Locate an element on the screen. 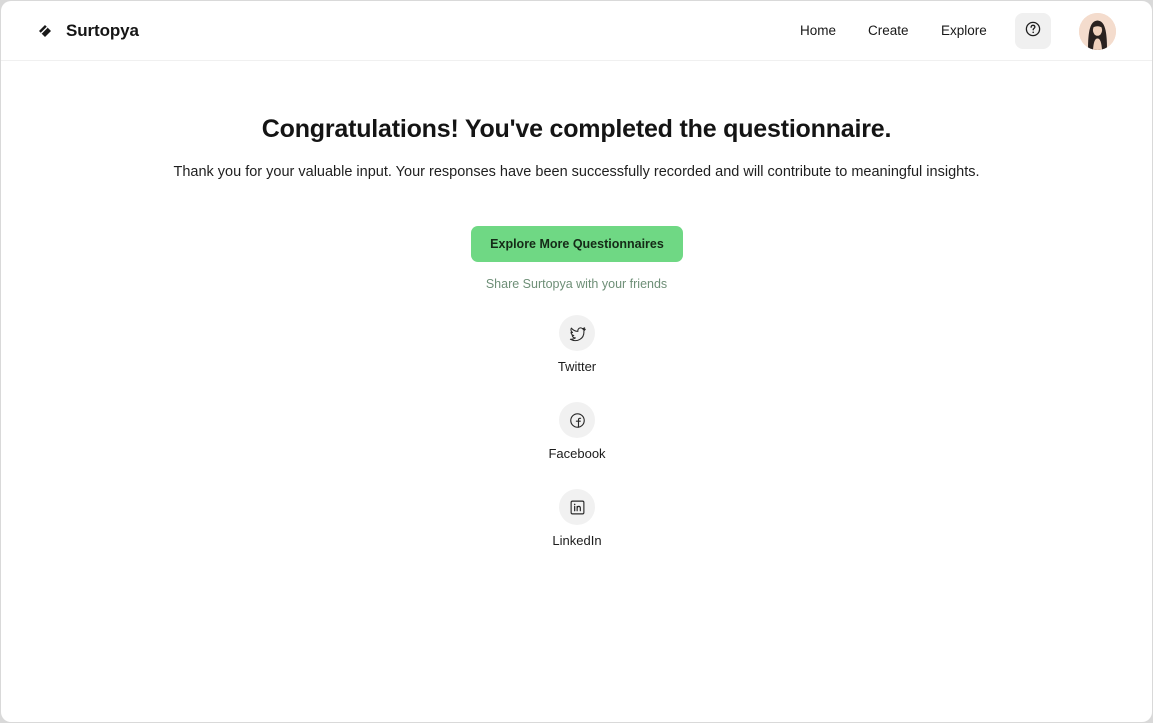  user-avatar is located at coordinates (1097, 31).